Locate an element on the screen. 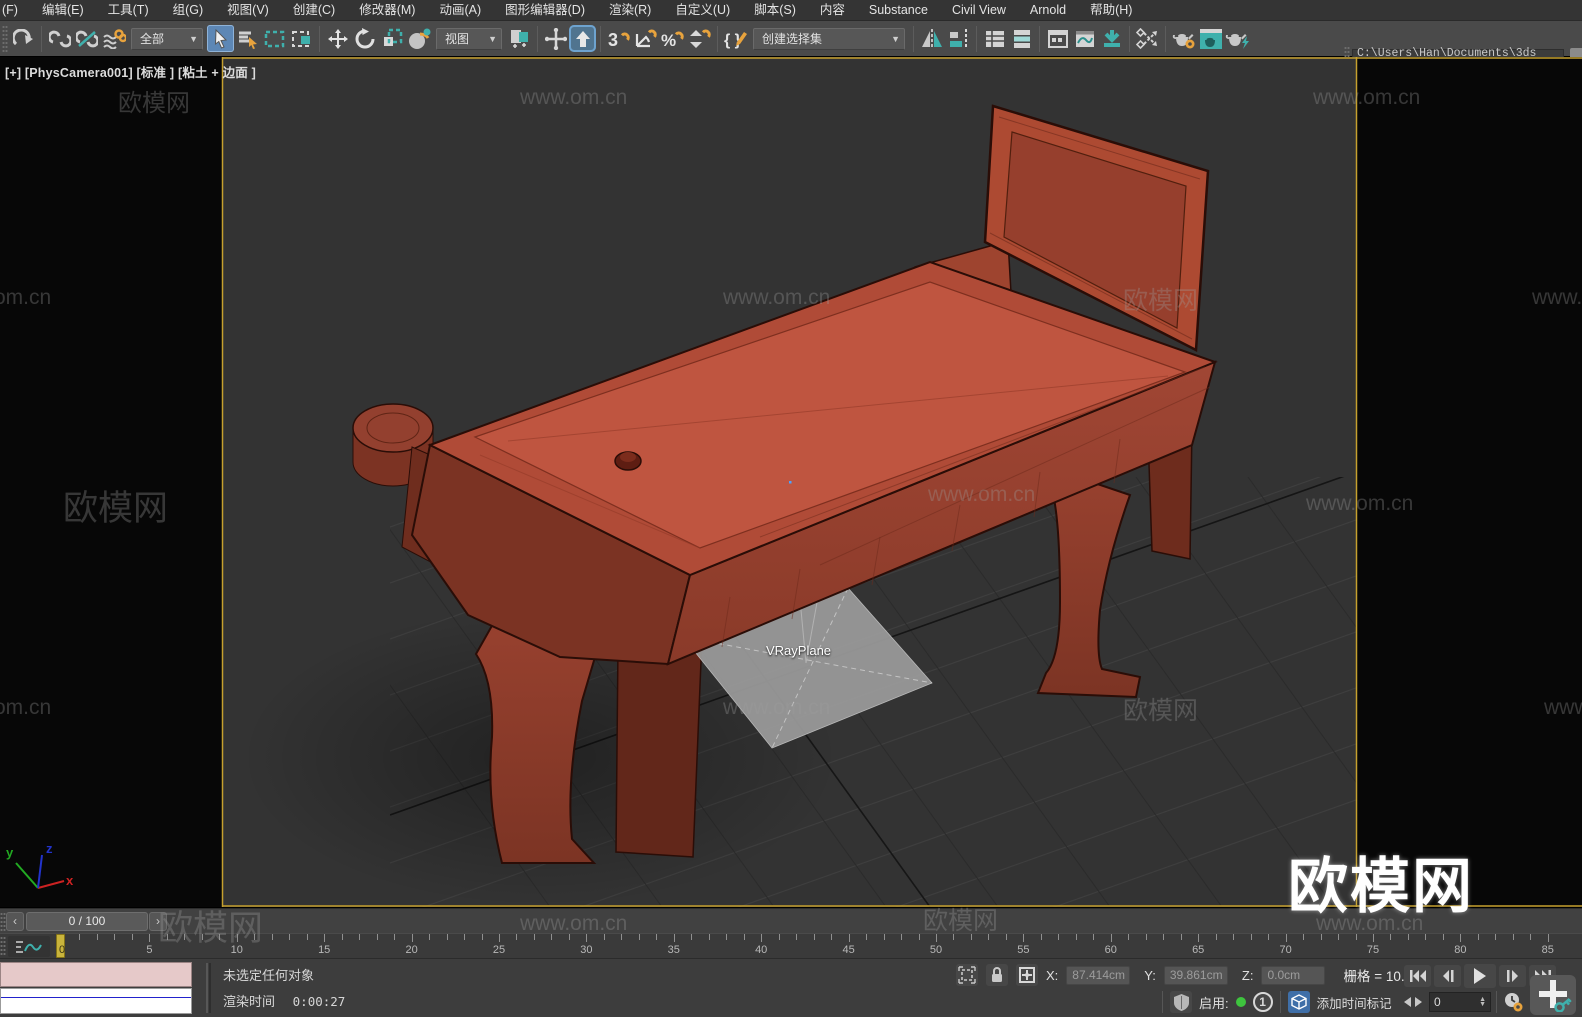 The width and height of the screenshot is (1582, 1017). keyboard-shortcut-override-toggle is located at coordinates (582, 38).